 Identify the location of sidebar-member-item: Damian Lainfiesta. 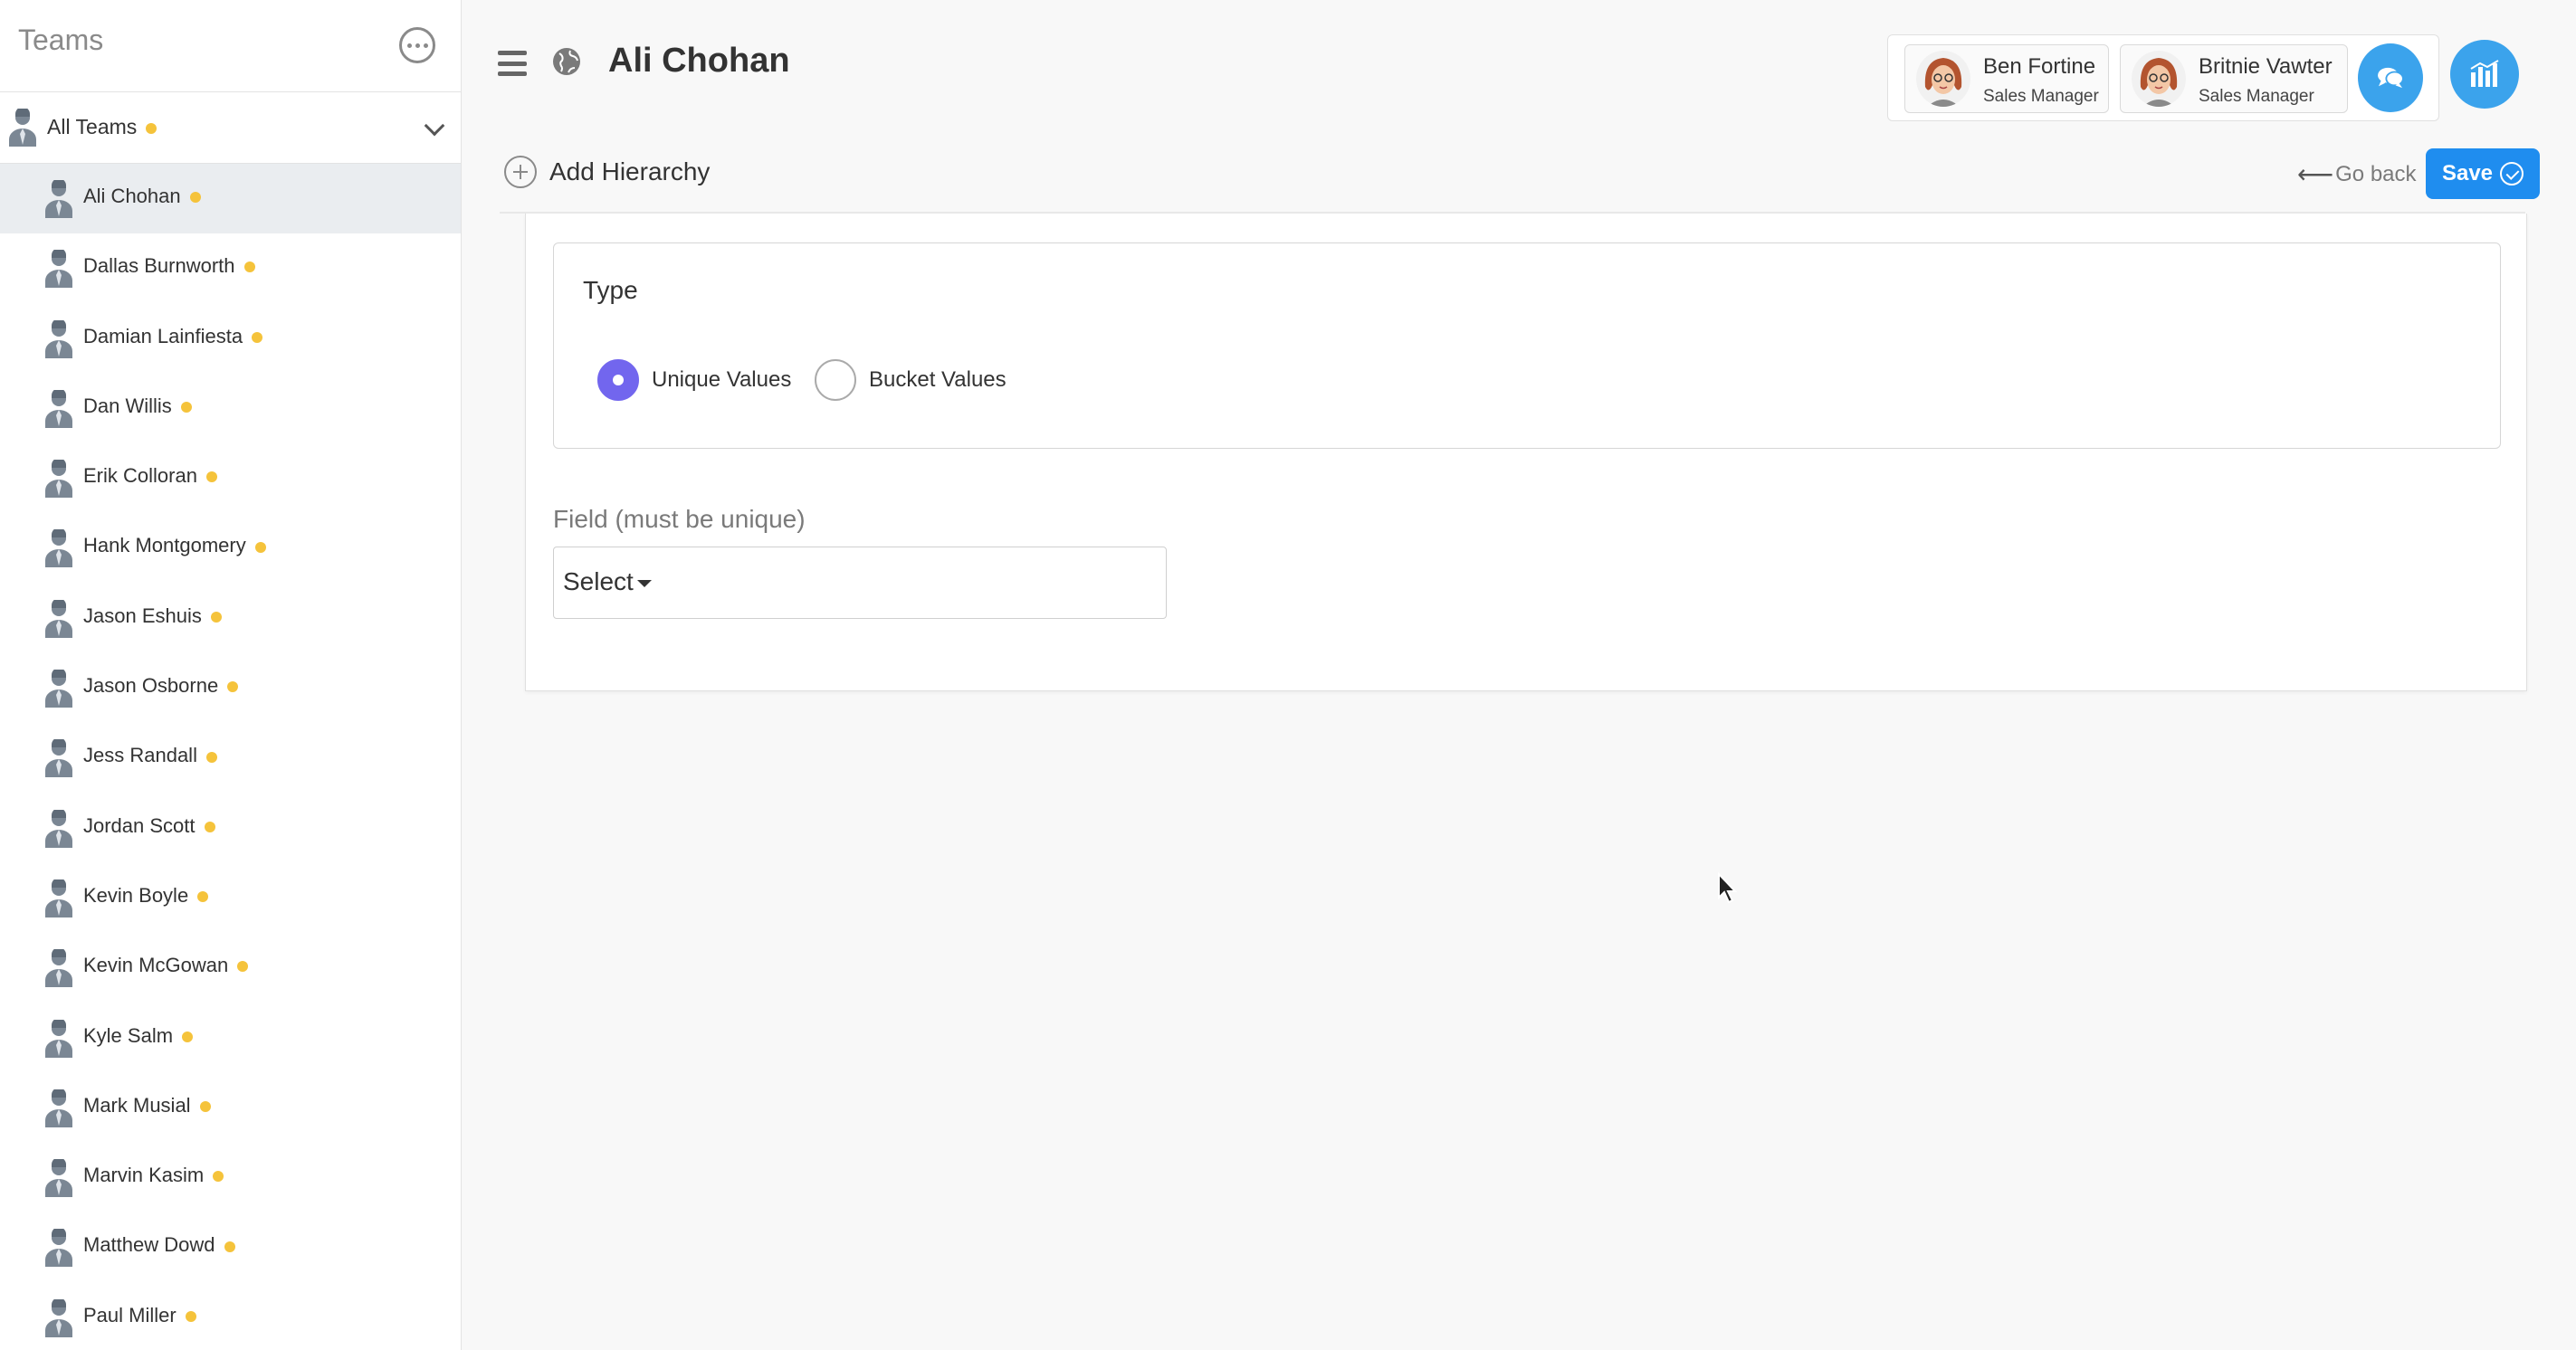
(230, 339).